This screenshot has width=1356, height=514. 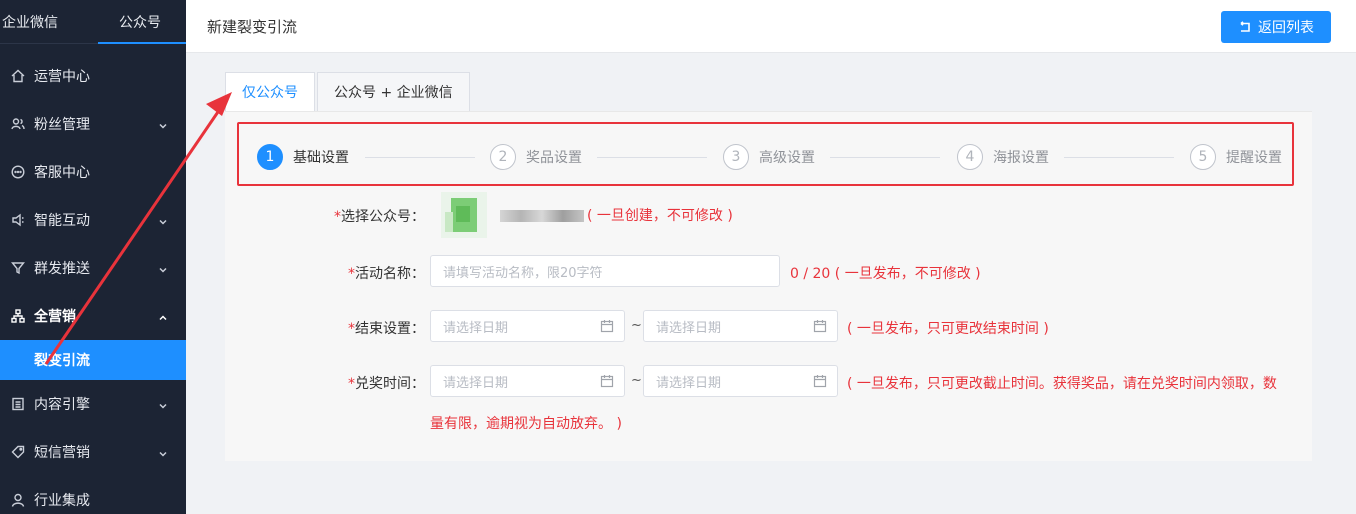 What do you see at coordinates (93, 360) in the screenshot?
I see `sidebar-subitem-fission: 裂变引流` at bounding box center [93, 360].